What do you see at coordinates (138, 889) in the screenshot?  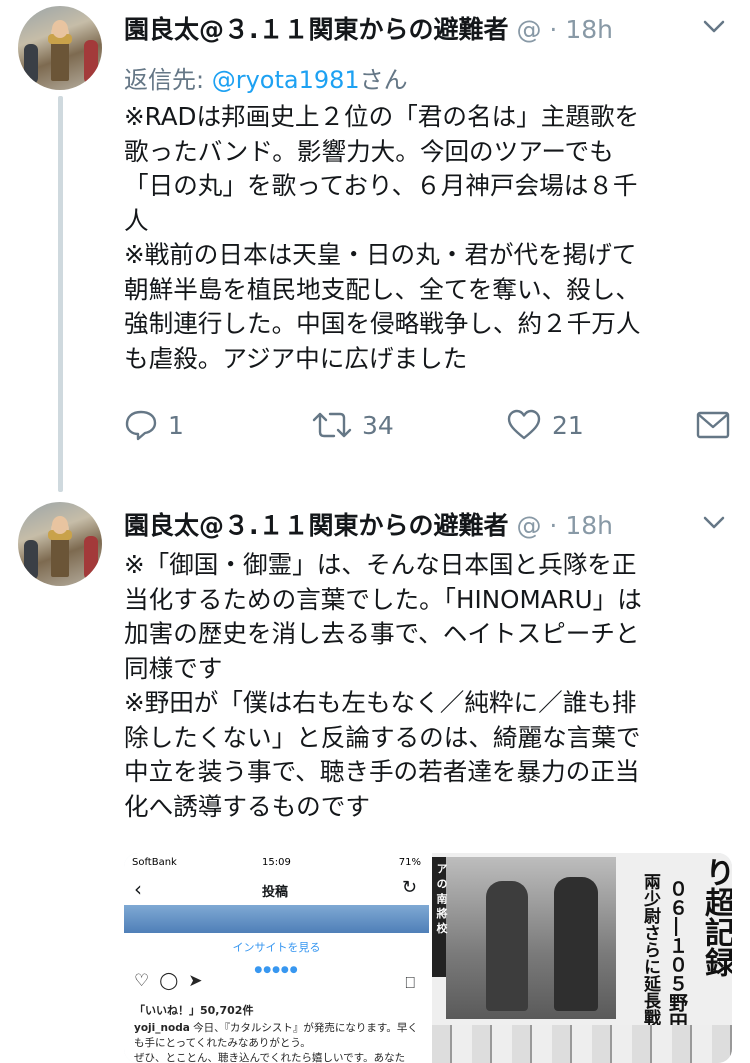 I see `back-icon: ‹` at bounding box center [138, 889].